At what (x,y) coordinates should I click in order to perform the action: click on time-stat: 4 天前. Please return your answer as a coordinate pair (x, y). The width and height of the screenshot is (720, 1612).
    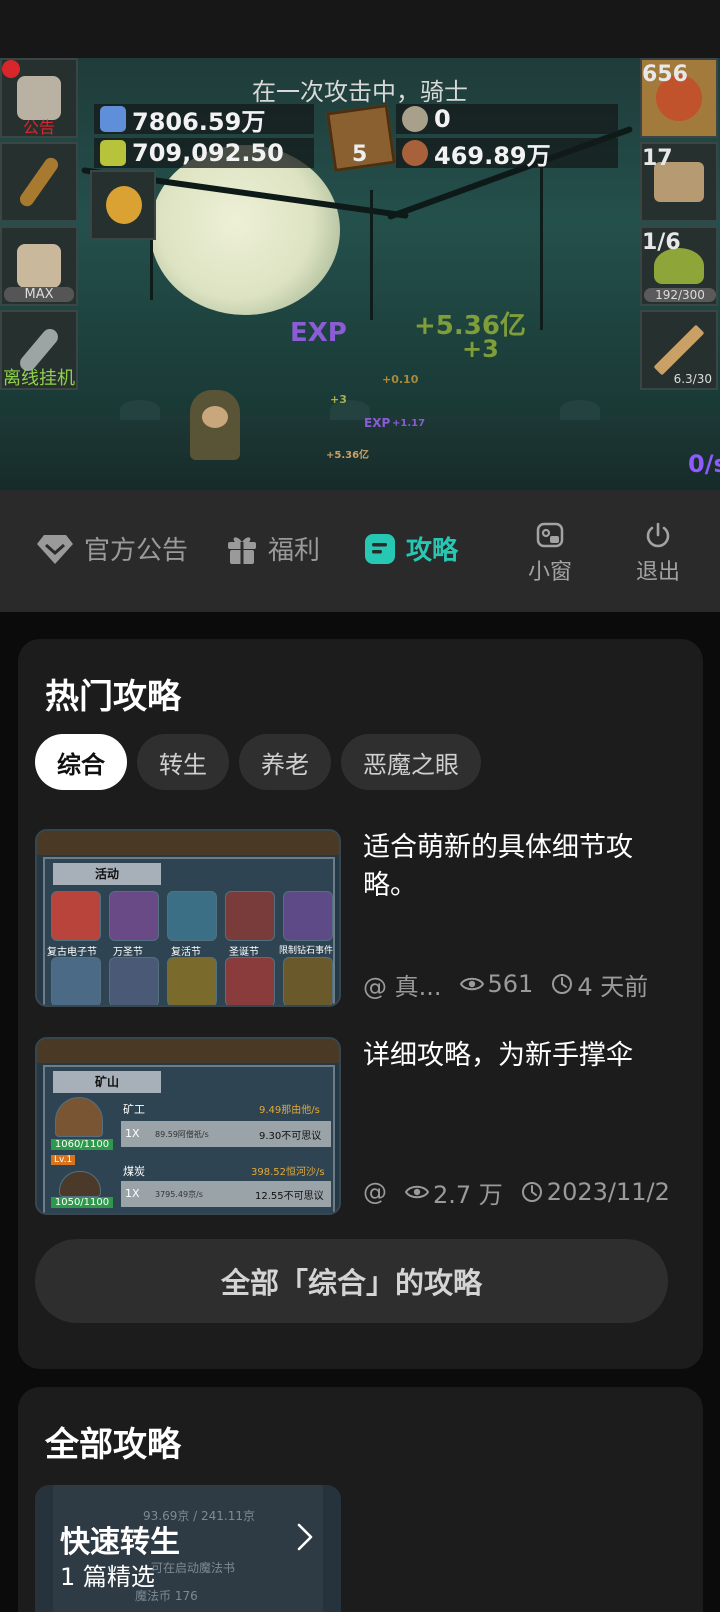
    Looking at the image, I should click on (599, 984).